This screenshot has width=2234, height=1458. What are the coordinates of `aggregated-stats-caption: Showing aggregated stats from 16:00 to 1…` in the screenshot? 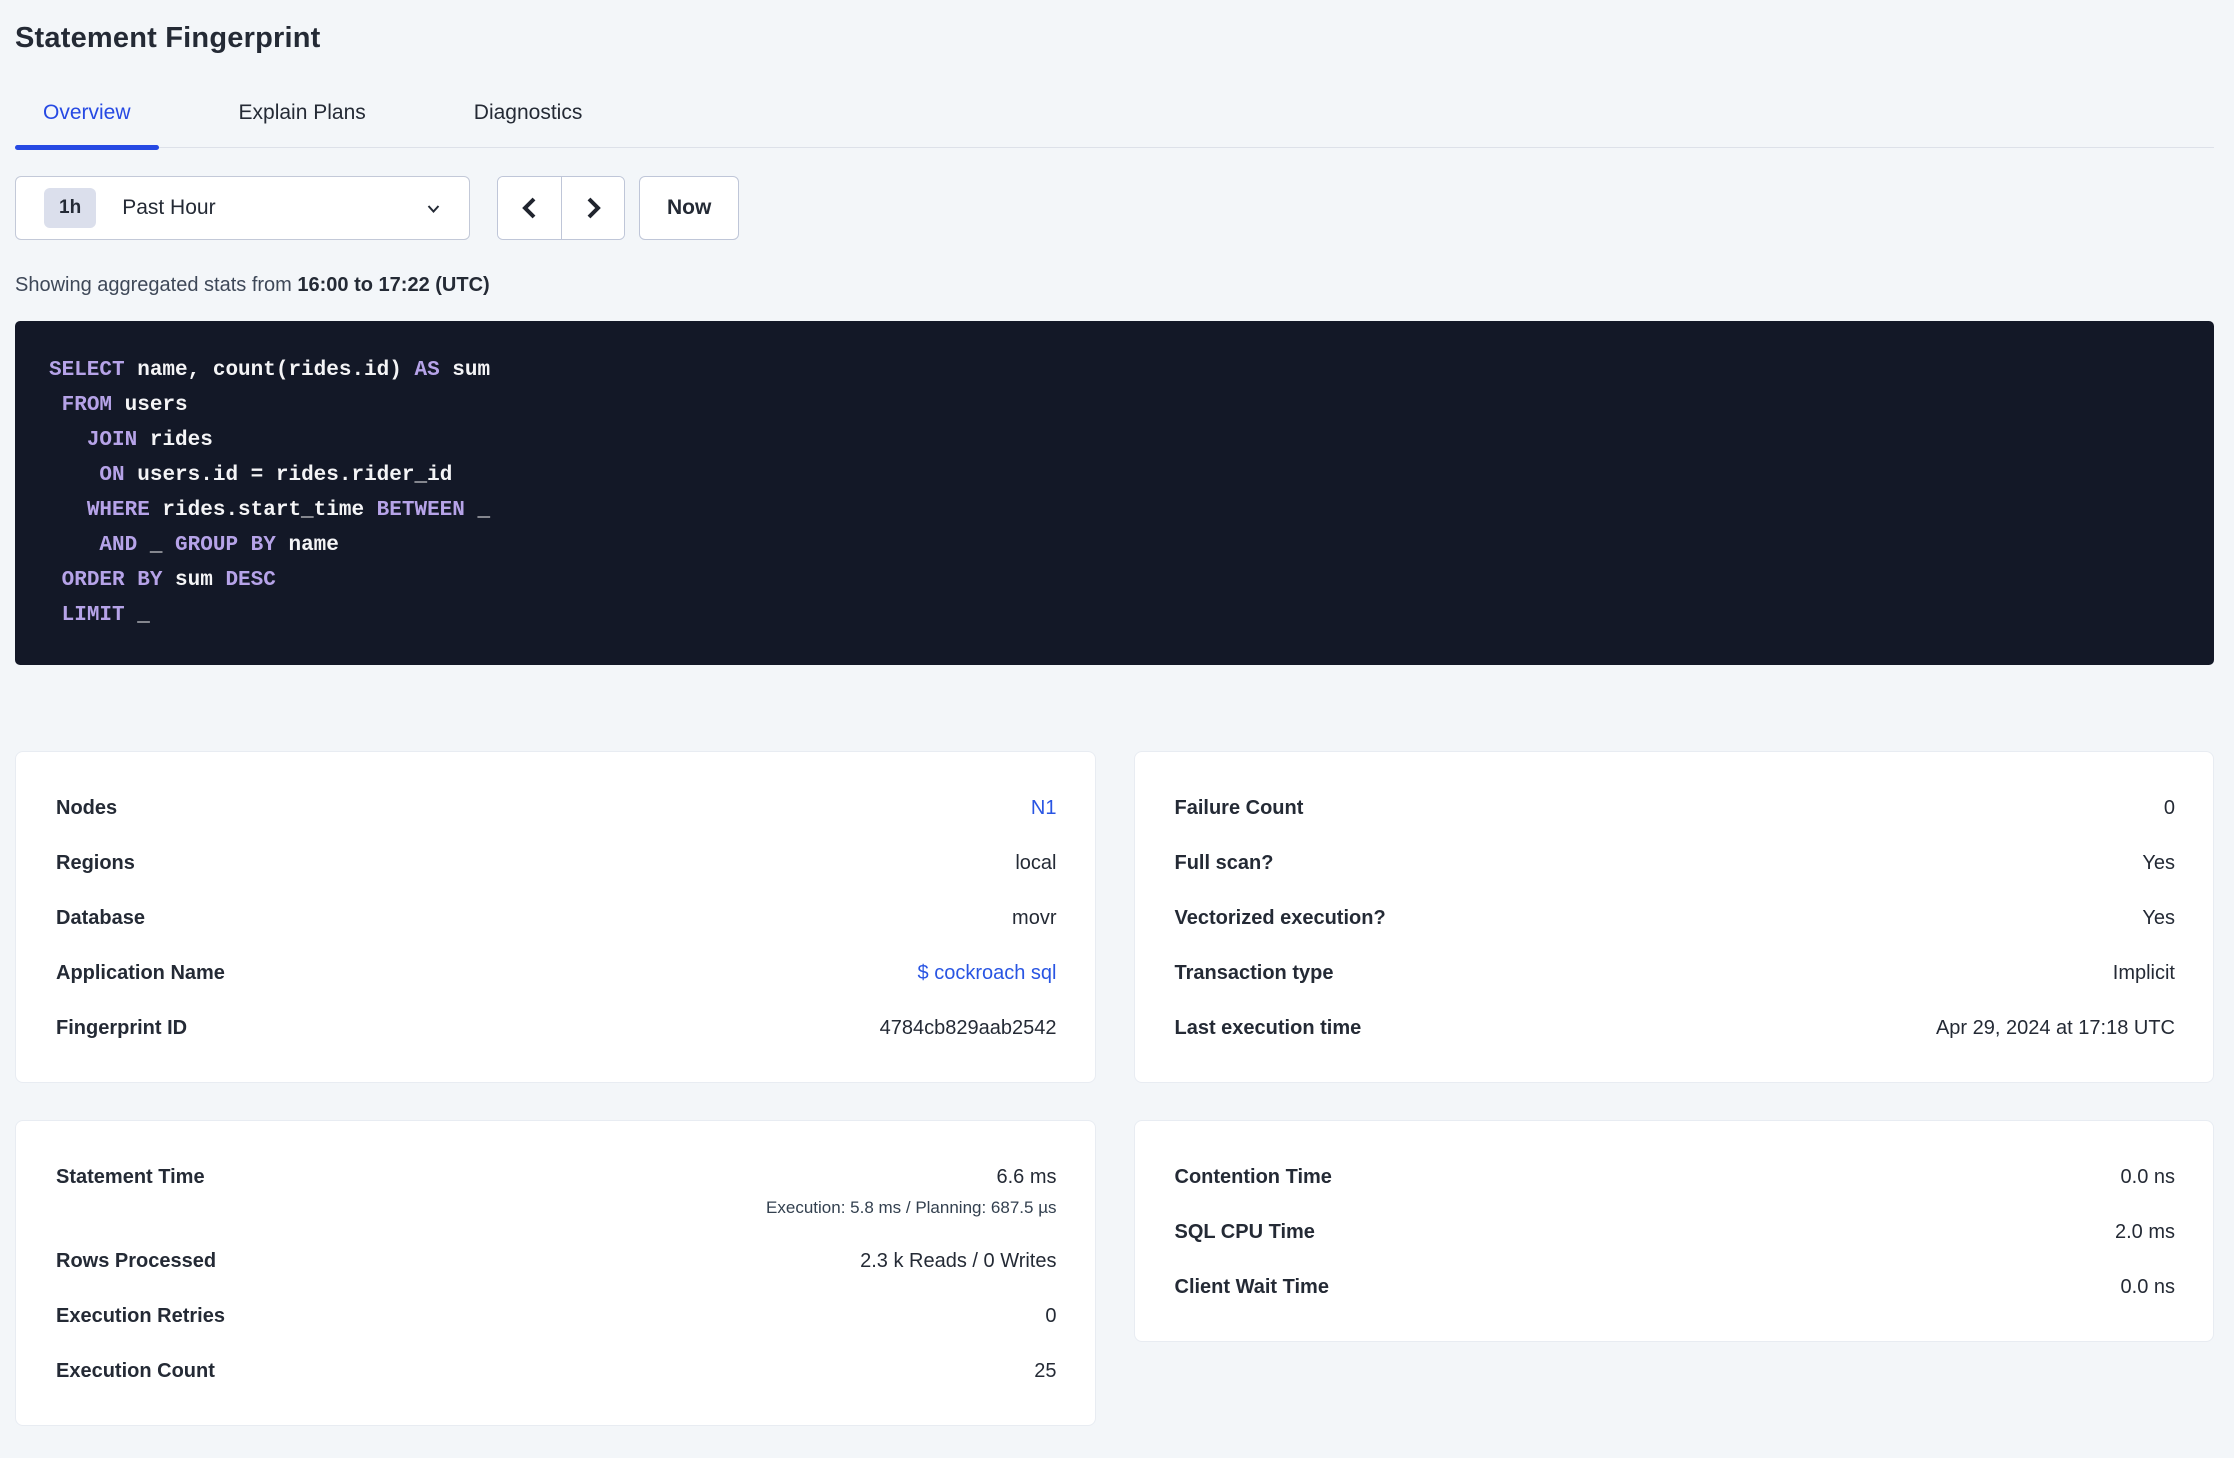 It's located at (1114, 285).